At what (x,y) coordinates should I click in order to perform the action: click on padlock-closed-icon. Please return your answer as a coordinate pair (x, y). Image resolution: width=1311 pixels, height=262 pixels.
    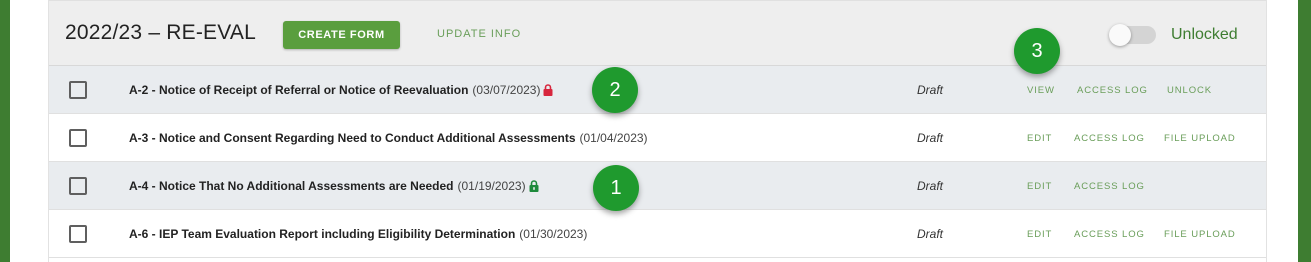
    Looking at the image, I should click on (548, 91).